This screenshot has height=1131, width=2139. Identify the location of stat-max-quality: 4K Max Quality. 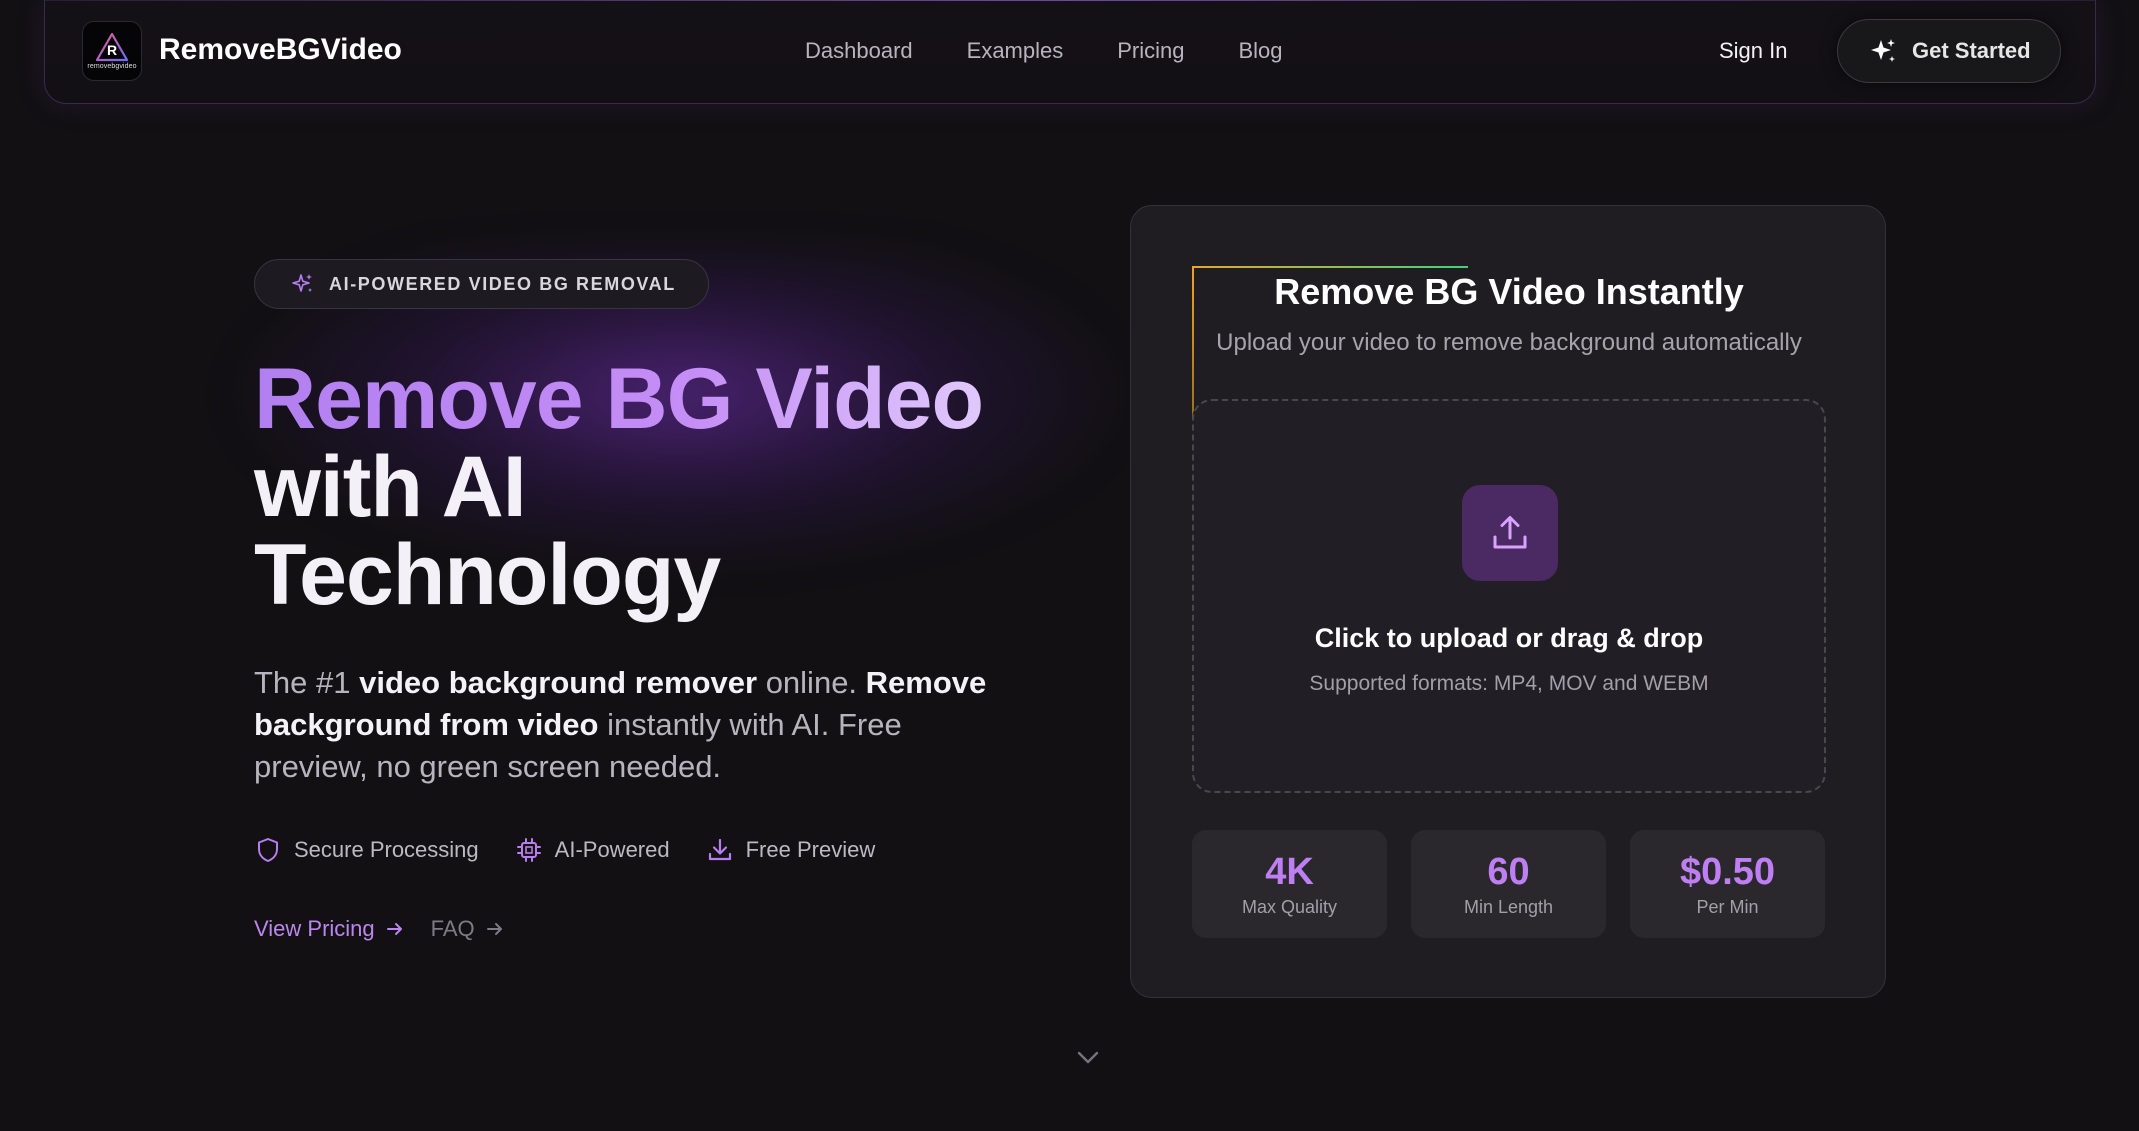
(1289, 884).